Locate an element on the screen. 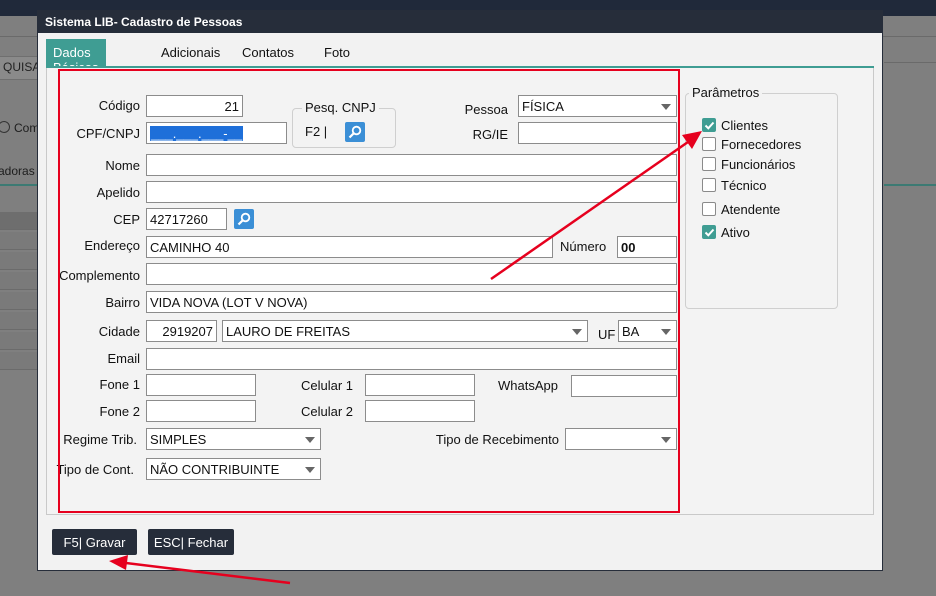 The height and width of the screenshot is (596, 936). arrow-to-clientes is located at coordinates (596, 206).